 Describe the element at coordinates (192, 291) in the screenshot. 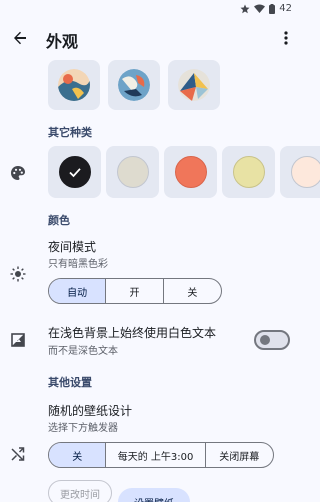

I see `night-mode-off: 关` at that location.